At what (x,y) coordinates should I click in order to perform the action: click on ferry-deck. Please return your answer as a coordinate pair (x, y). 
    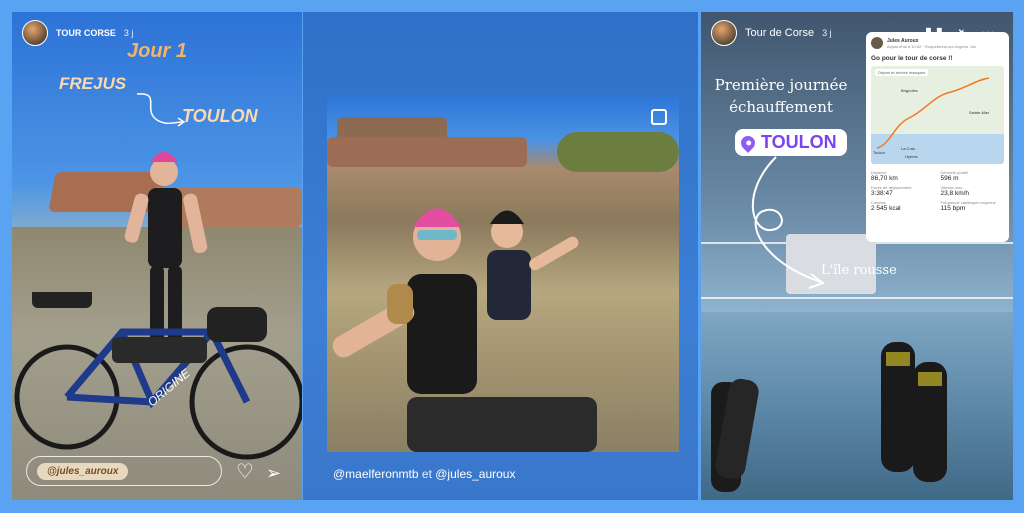
    Looking at the image, I should click on (857, 406).